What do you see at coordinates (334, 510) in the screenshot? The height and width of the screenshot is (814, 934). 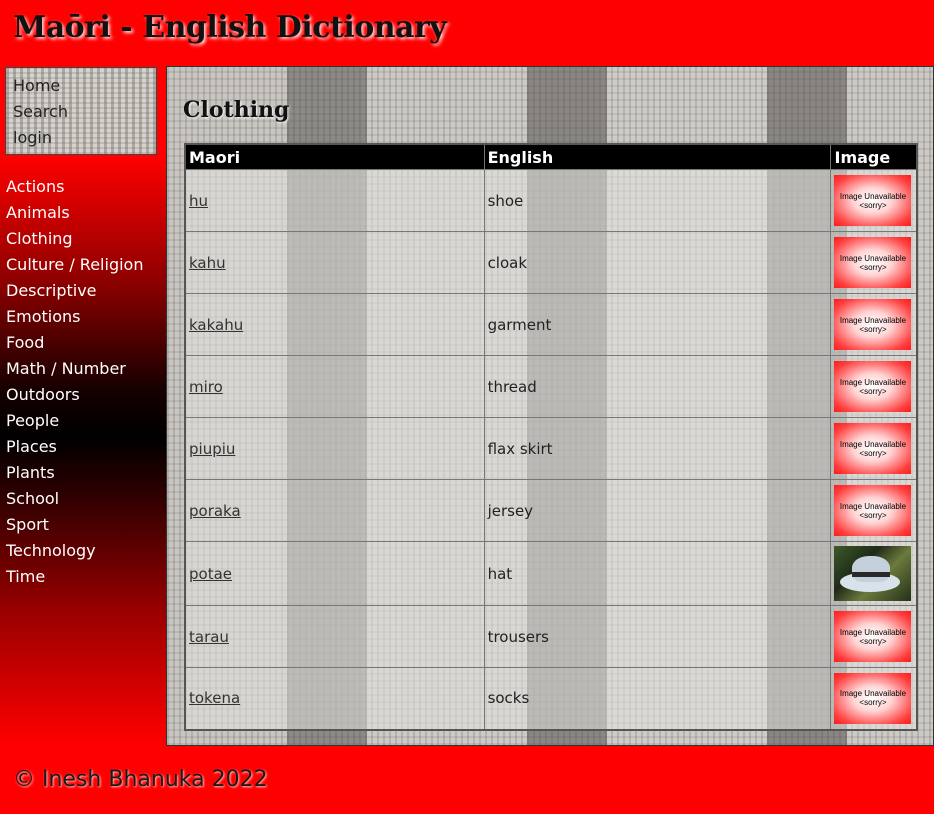 I see `maori-cell: poraka` at bounding box center [334, 510].